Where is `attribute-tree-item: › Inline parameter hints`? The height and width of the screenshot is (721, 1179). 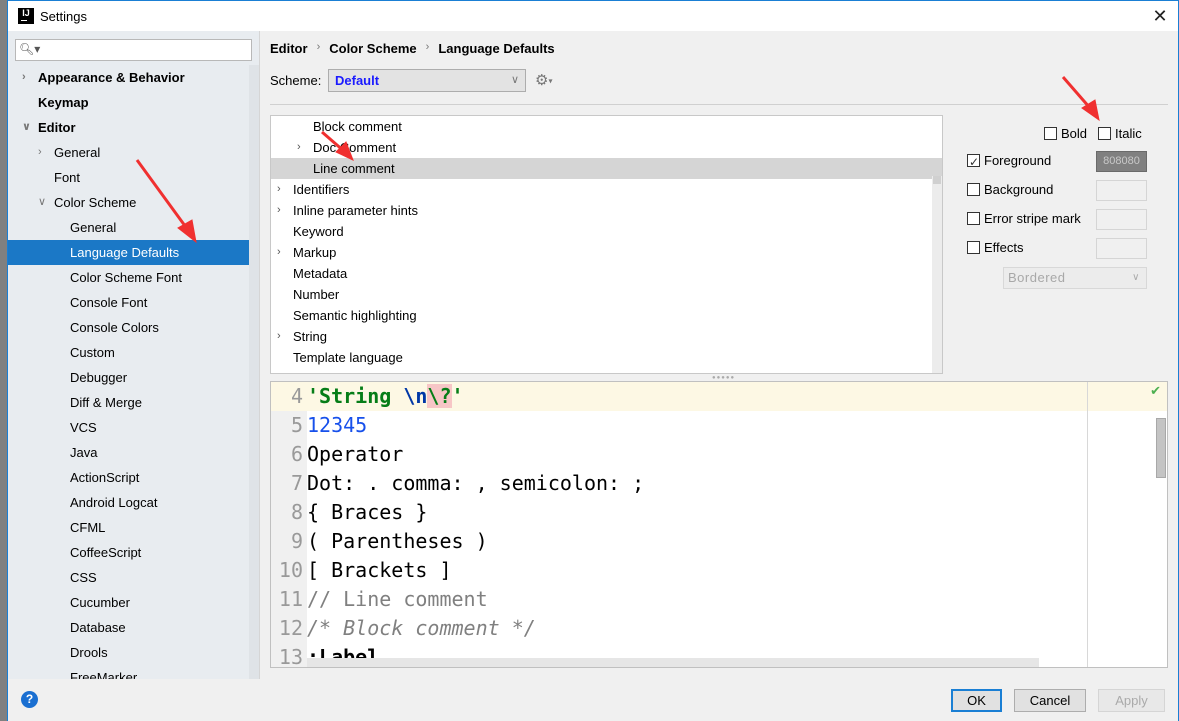 attribute-tree-item: › Inline parameter hints is located at coordinates (606, 210).